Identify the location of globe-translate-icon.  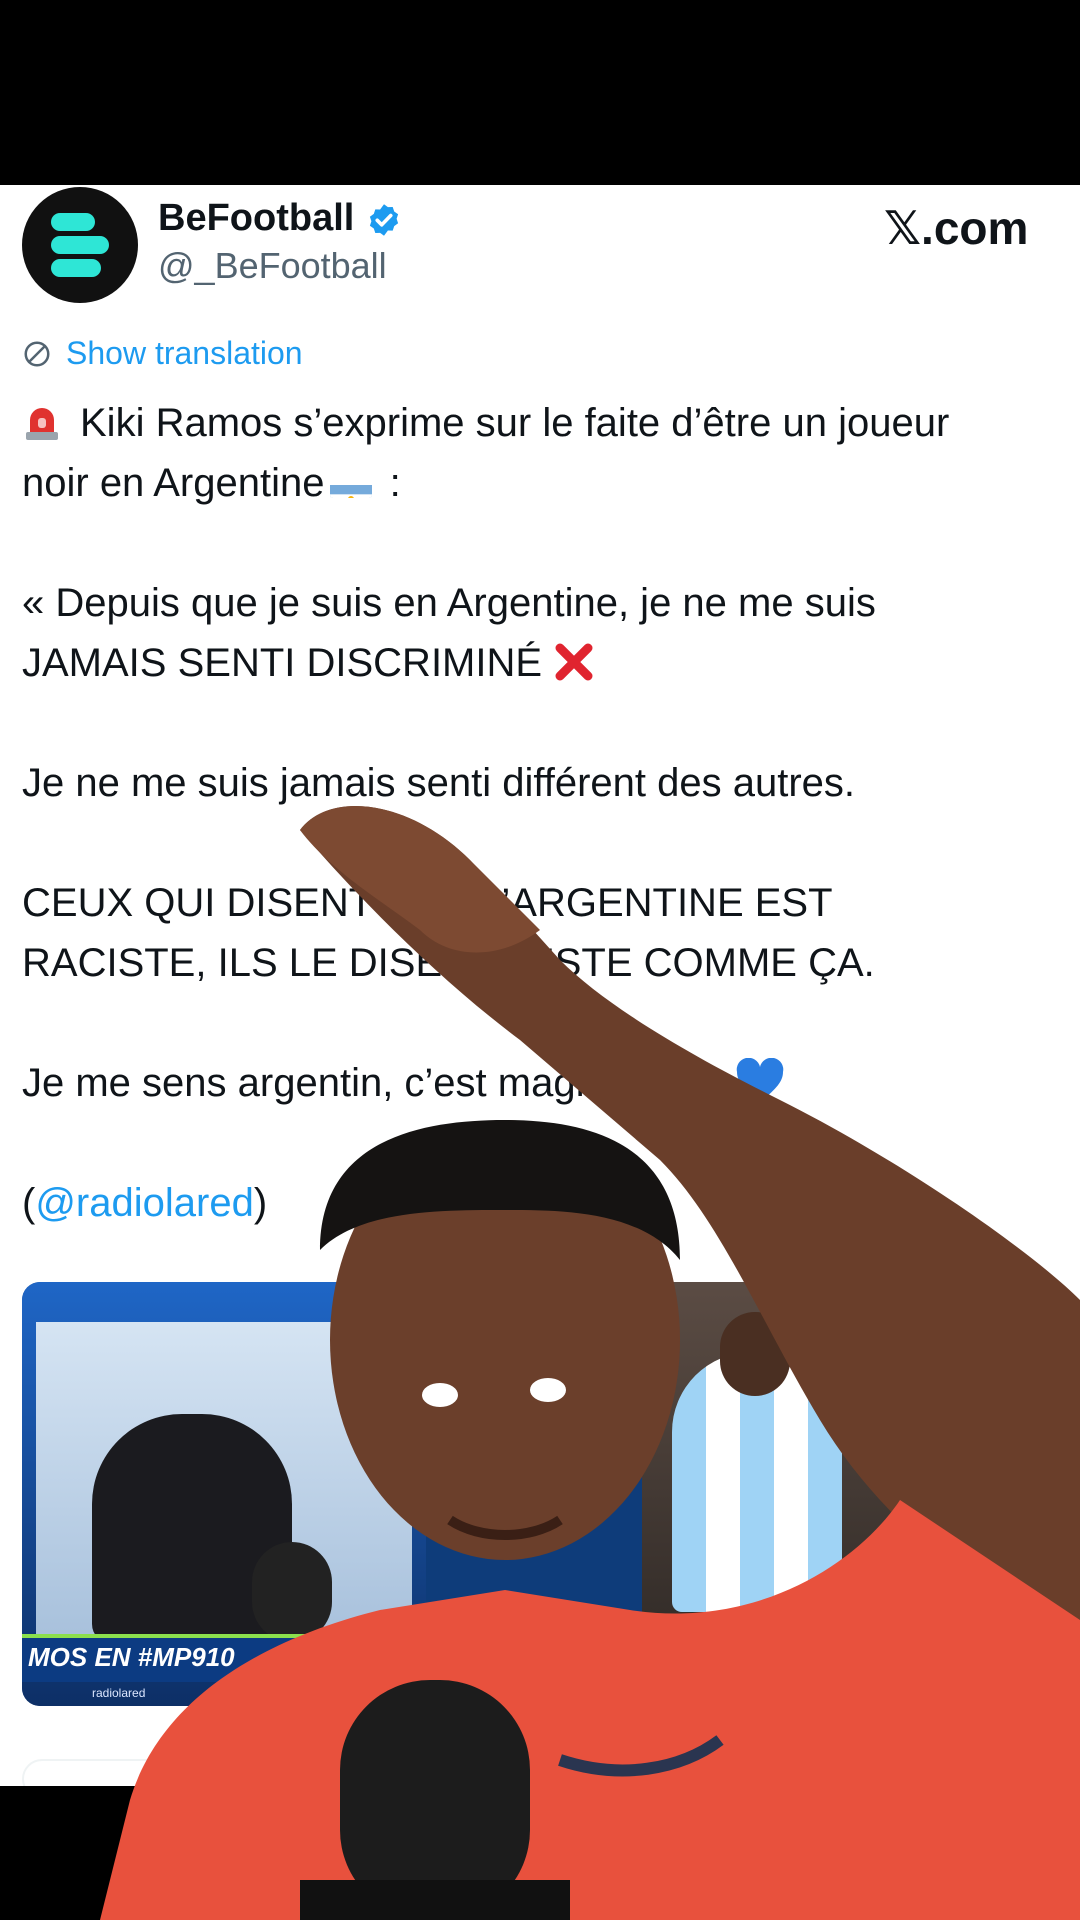
(37, 353).